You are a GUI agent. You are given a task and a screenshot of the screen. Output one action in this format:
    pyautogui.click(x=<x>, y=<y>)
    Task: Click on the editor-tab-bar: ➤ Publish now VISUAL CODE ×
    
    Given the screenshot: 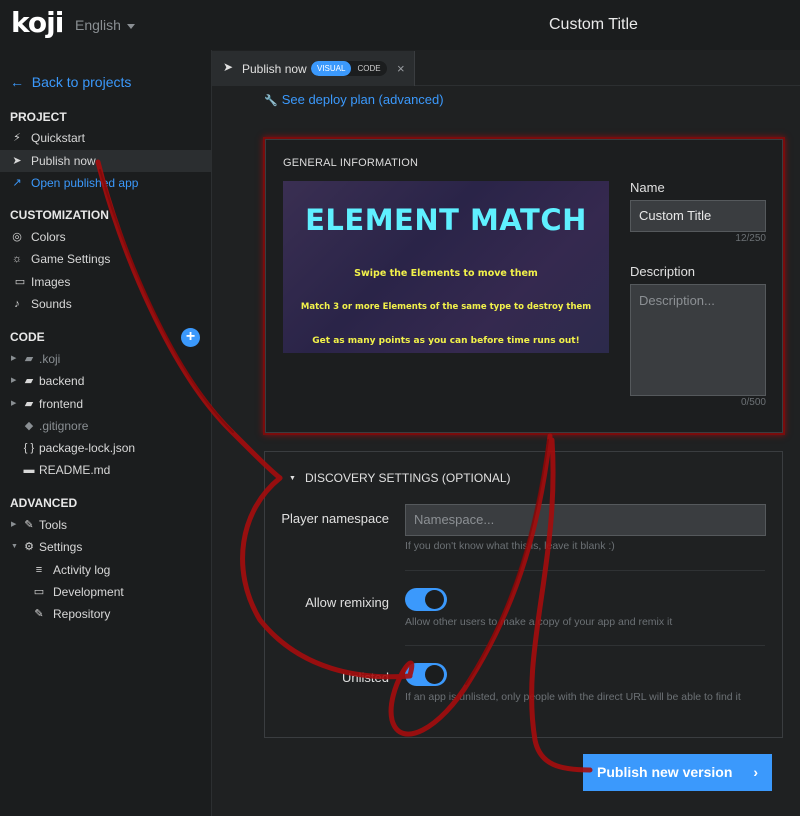 What is the action you would take?
    pyautogui.click(x=506, y=68)
    